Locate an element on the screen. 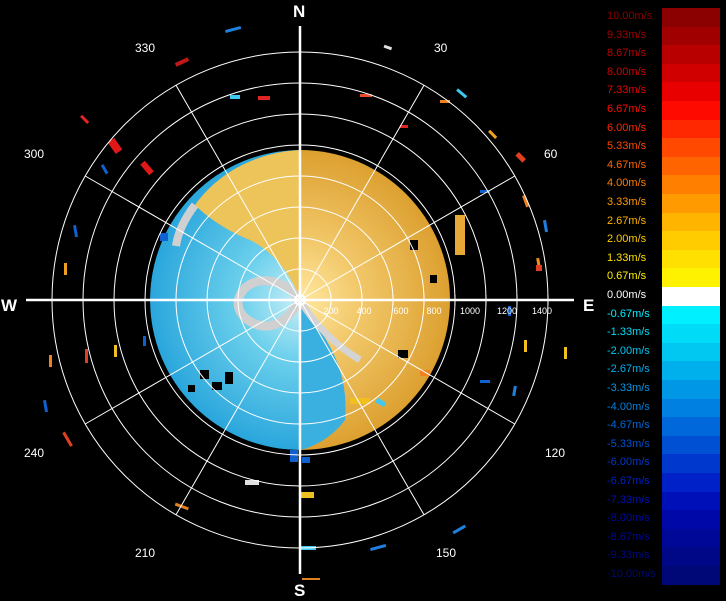 This screenshot has height=601, width=726. legend-label: -10.00m/s is located at coordinates (631, 574).